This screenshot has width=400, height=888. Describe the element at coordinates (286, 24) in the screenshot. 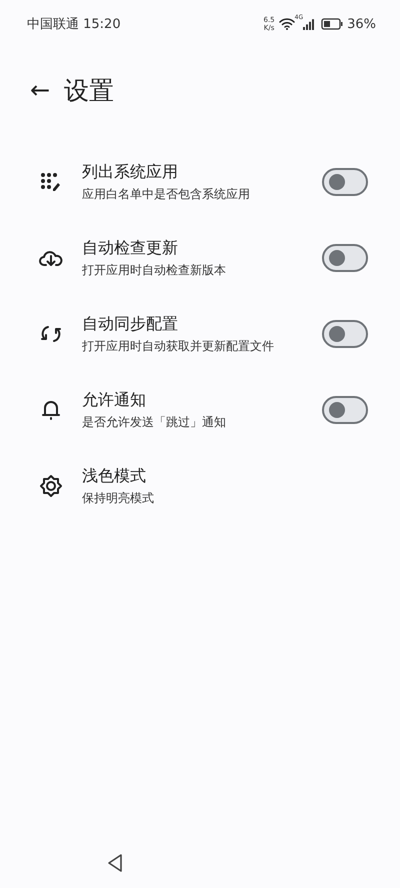

I see `wifi-icon` at that location.